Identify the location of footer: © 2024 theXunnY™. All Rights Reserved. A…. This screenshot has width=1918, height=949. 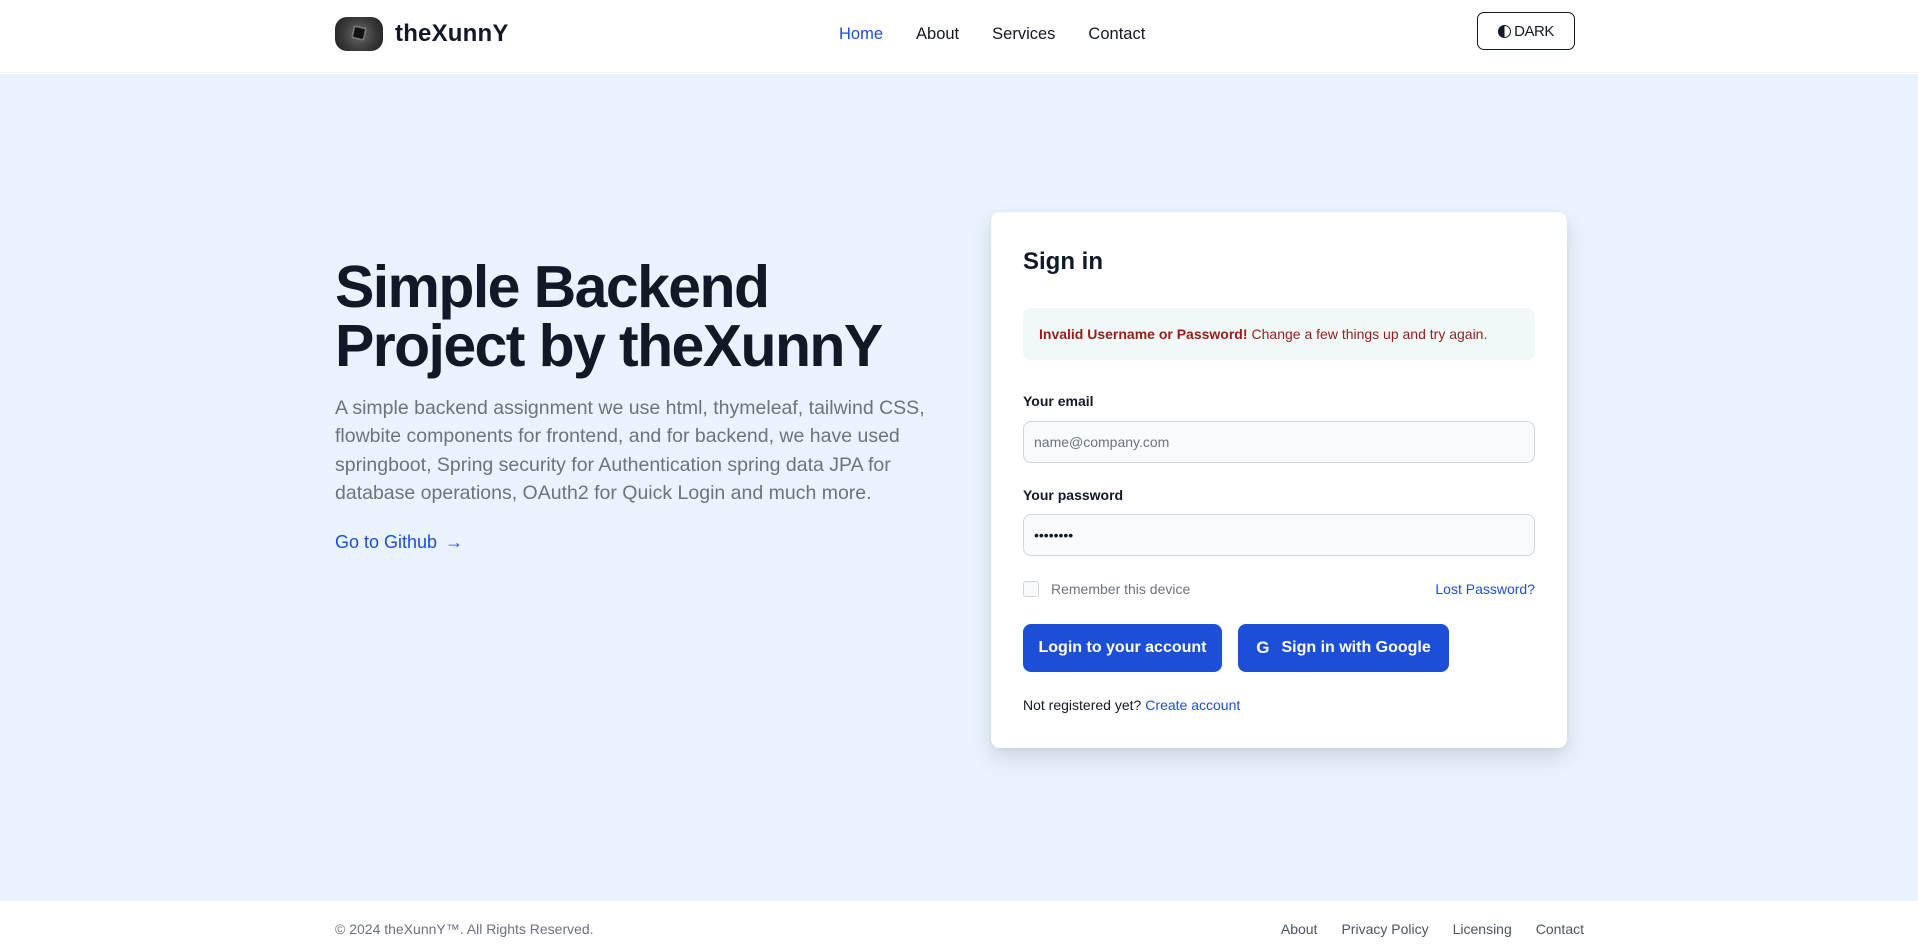
(959, 925).